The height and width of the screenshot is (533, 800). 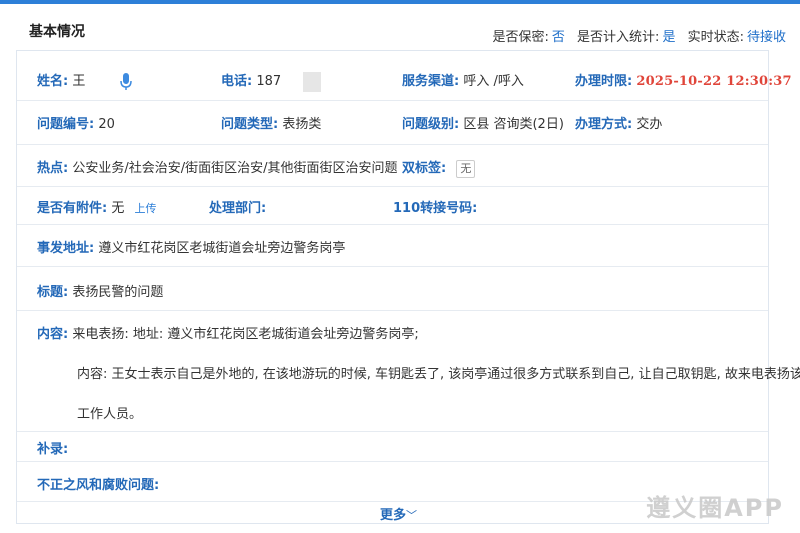 I want to click on info-row-4: 是否有附件: 无 上传 处理部门: 110转接号码:, so click(x=392, y=206).